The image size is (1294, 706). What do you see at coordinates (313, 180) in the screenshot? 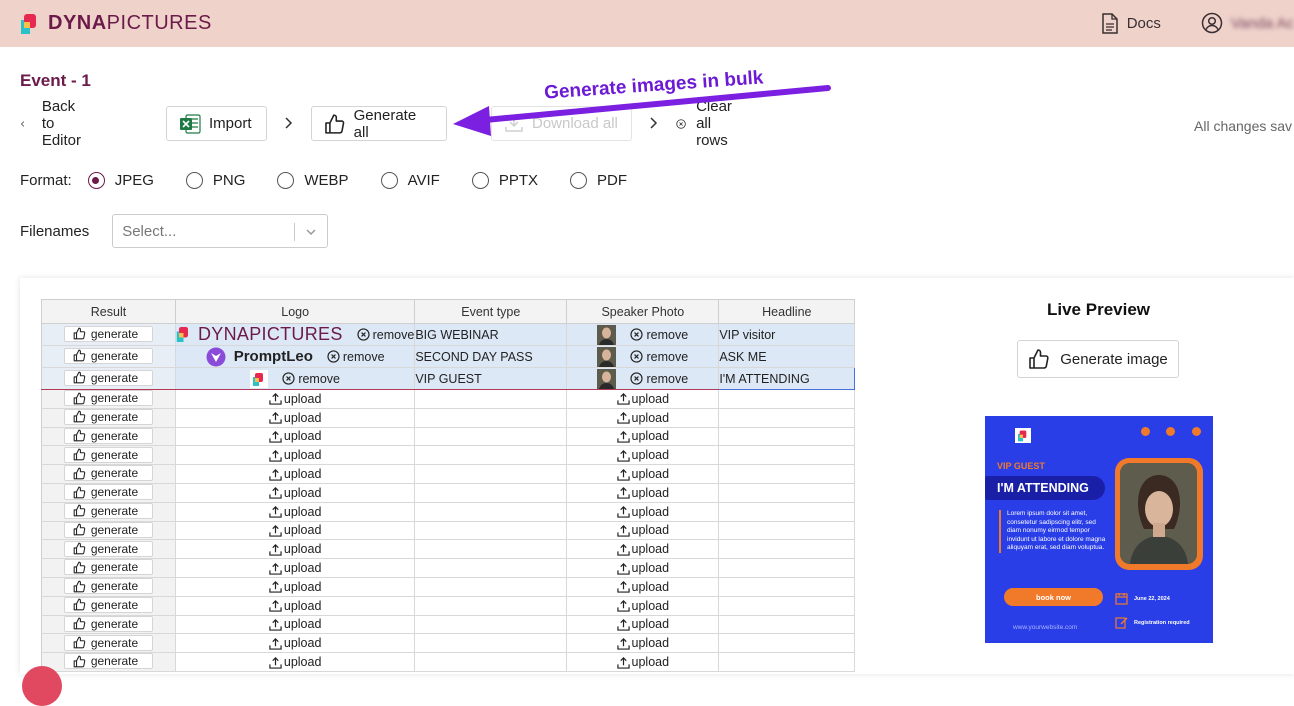
I see `format-option-webp: WEBP` at bounding box center [313, 180].